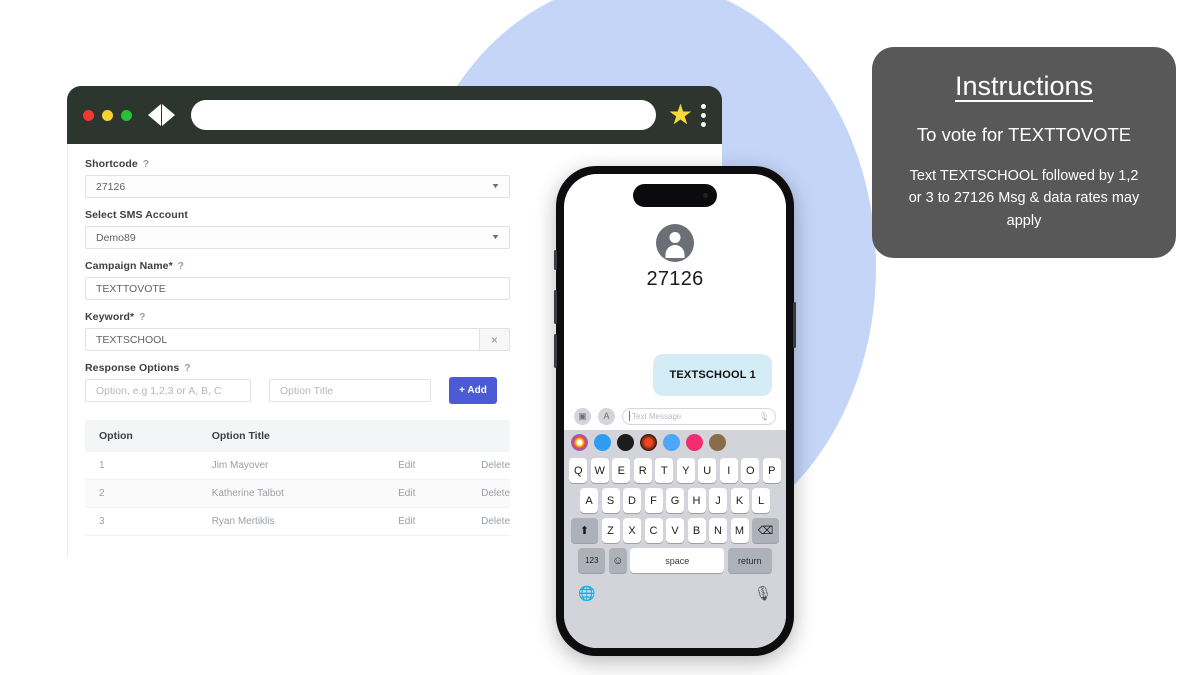 Image resolution: width=1200 pixels, height=675 pixels. Describe the element at coordinates (696, 500) in the screenshot. I see `key-h: H` at that location.